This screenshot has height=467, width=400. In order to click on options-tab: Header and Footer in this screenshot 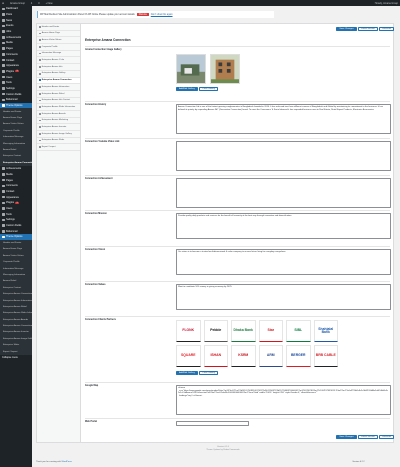, I will do `click(58, 27)`.